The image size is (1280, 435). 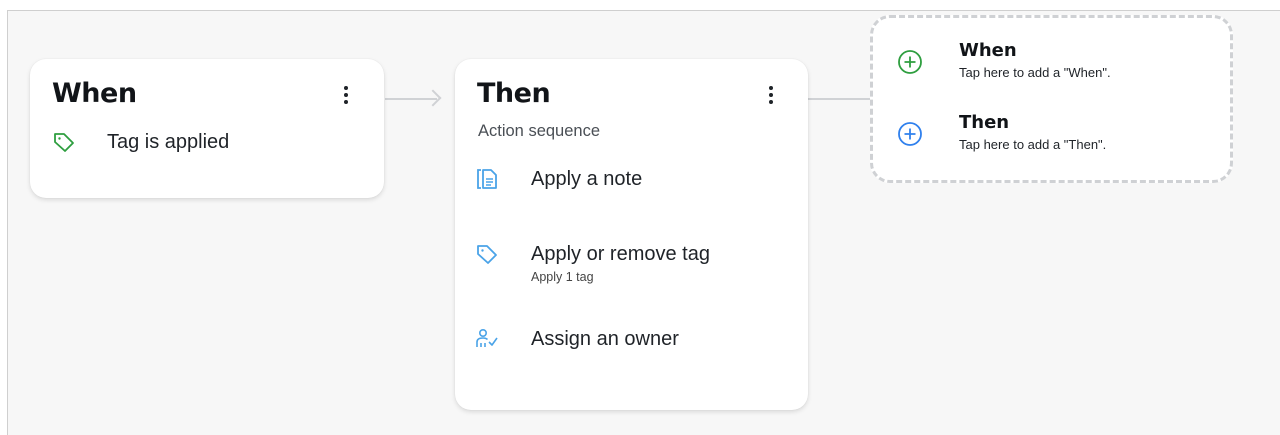 What do you see at coordinates (840, 99) in the screenshot?
I see `connector-line` at bounding box center [840, 99].